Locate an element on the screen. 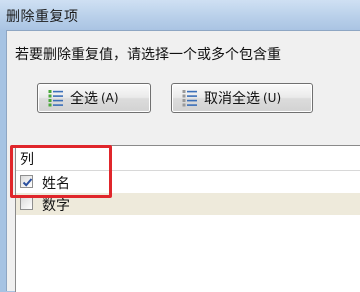 The height and width of the screenshot is (292, 360). select-all-button: 全选 (A) is located at coordinates (94, 98).